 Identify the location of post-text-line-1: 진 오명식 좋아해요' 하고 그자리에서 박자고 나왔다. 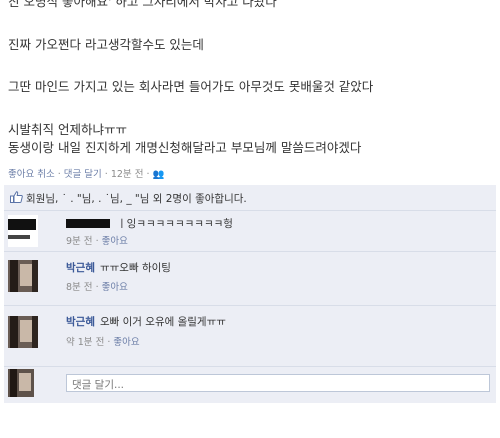
(142, 4).